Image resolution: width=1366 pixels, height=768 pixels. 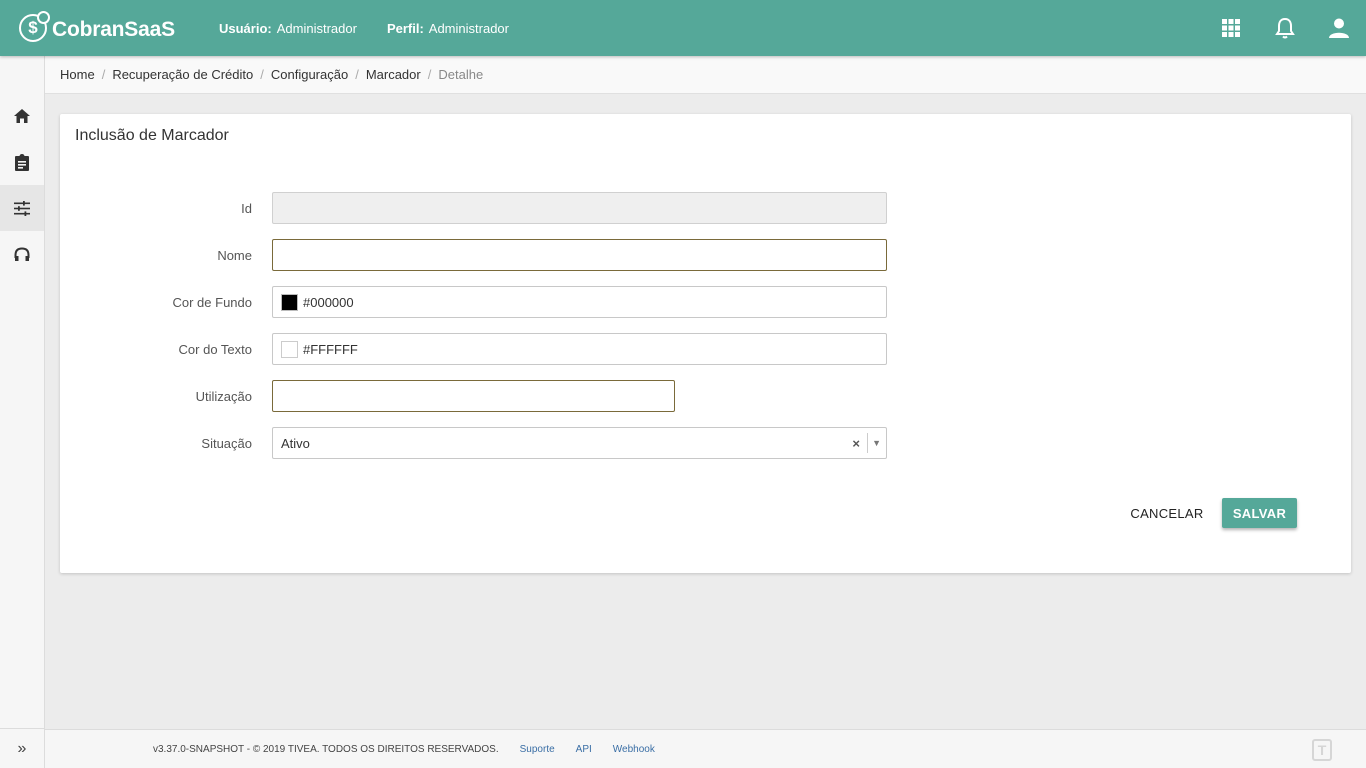 I want to click on double-chevron-right-icon: », so click(x=22, y=748).